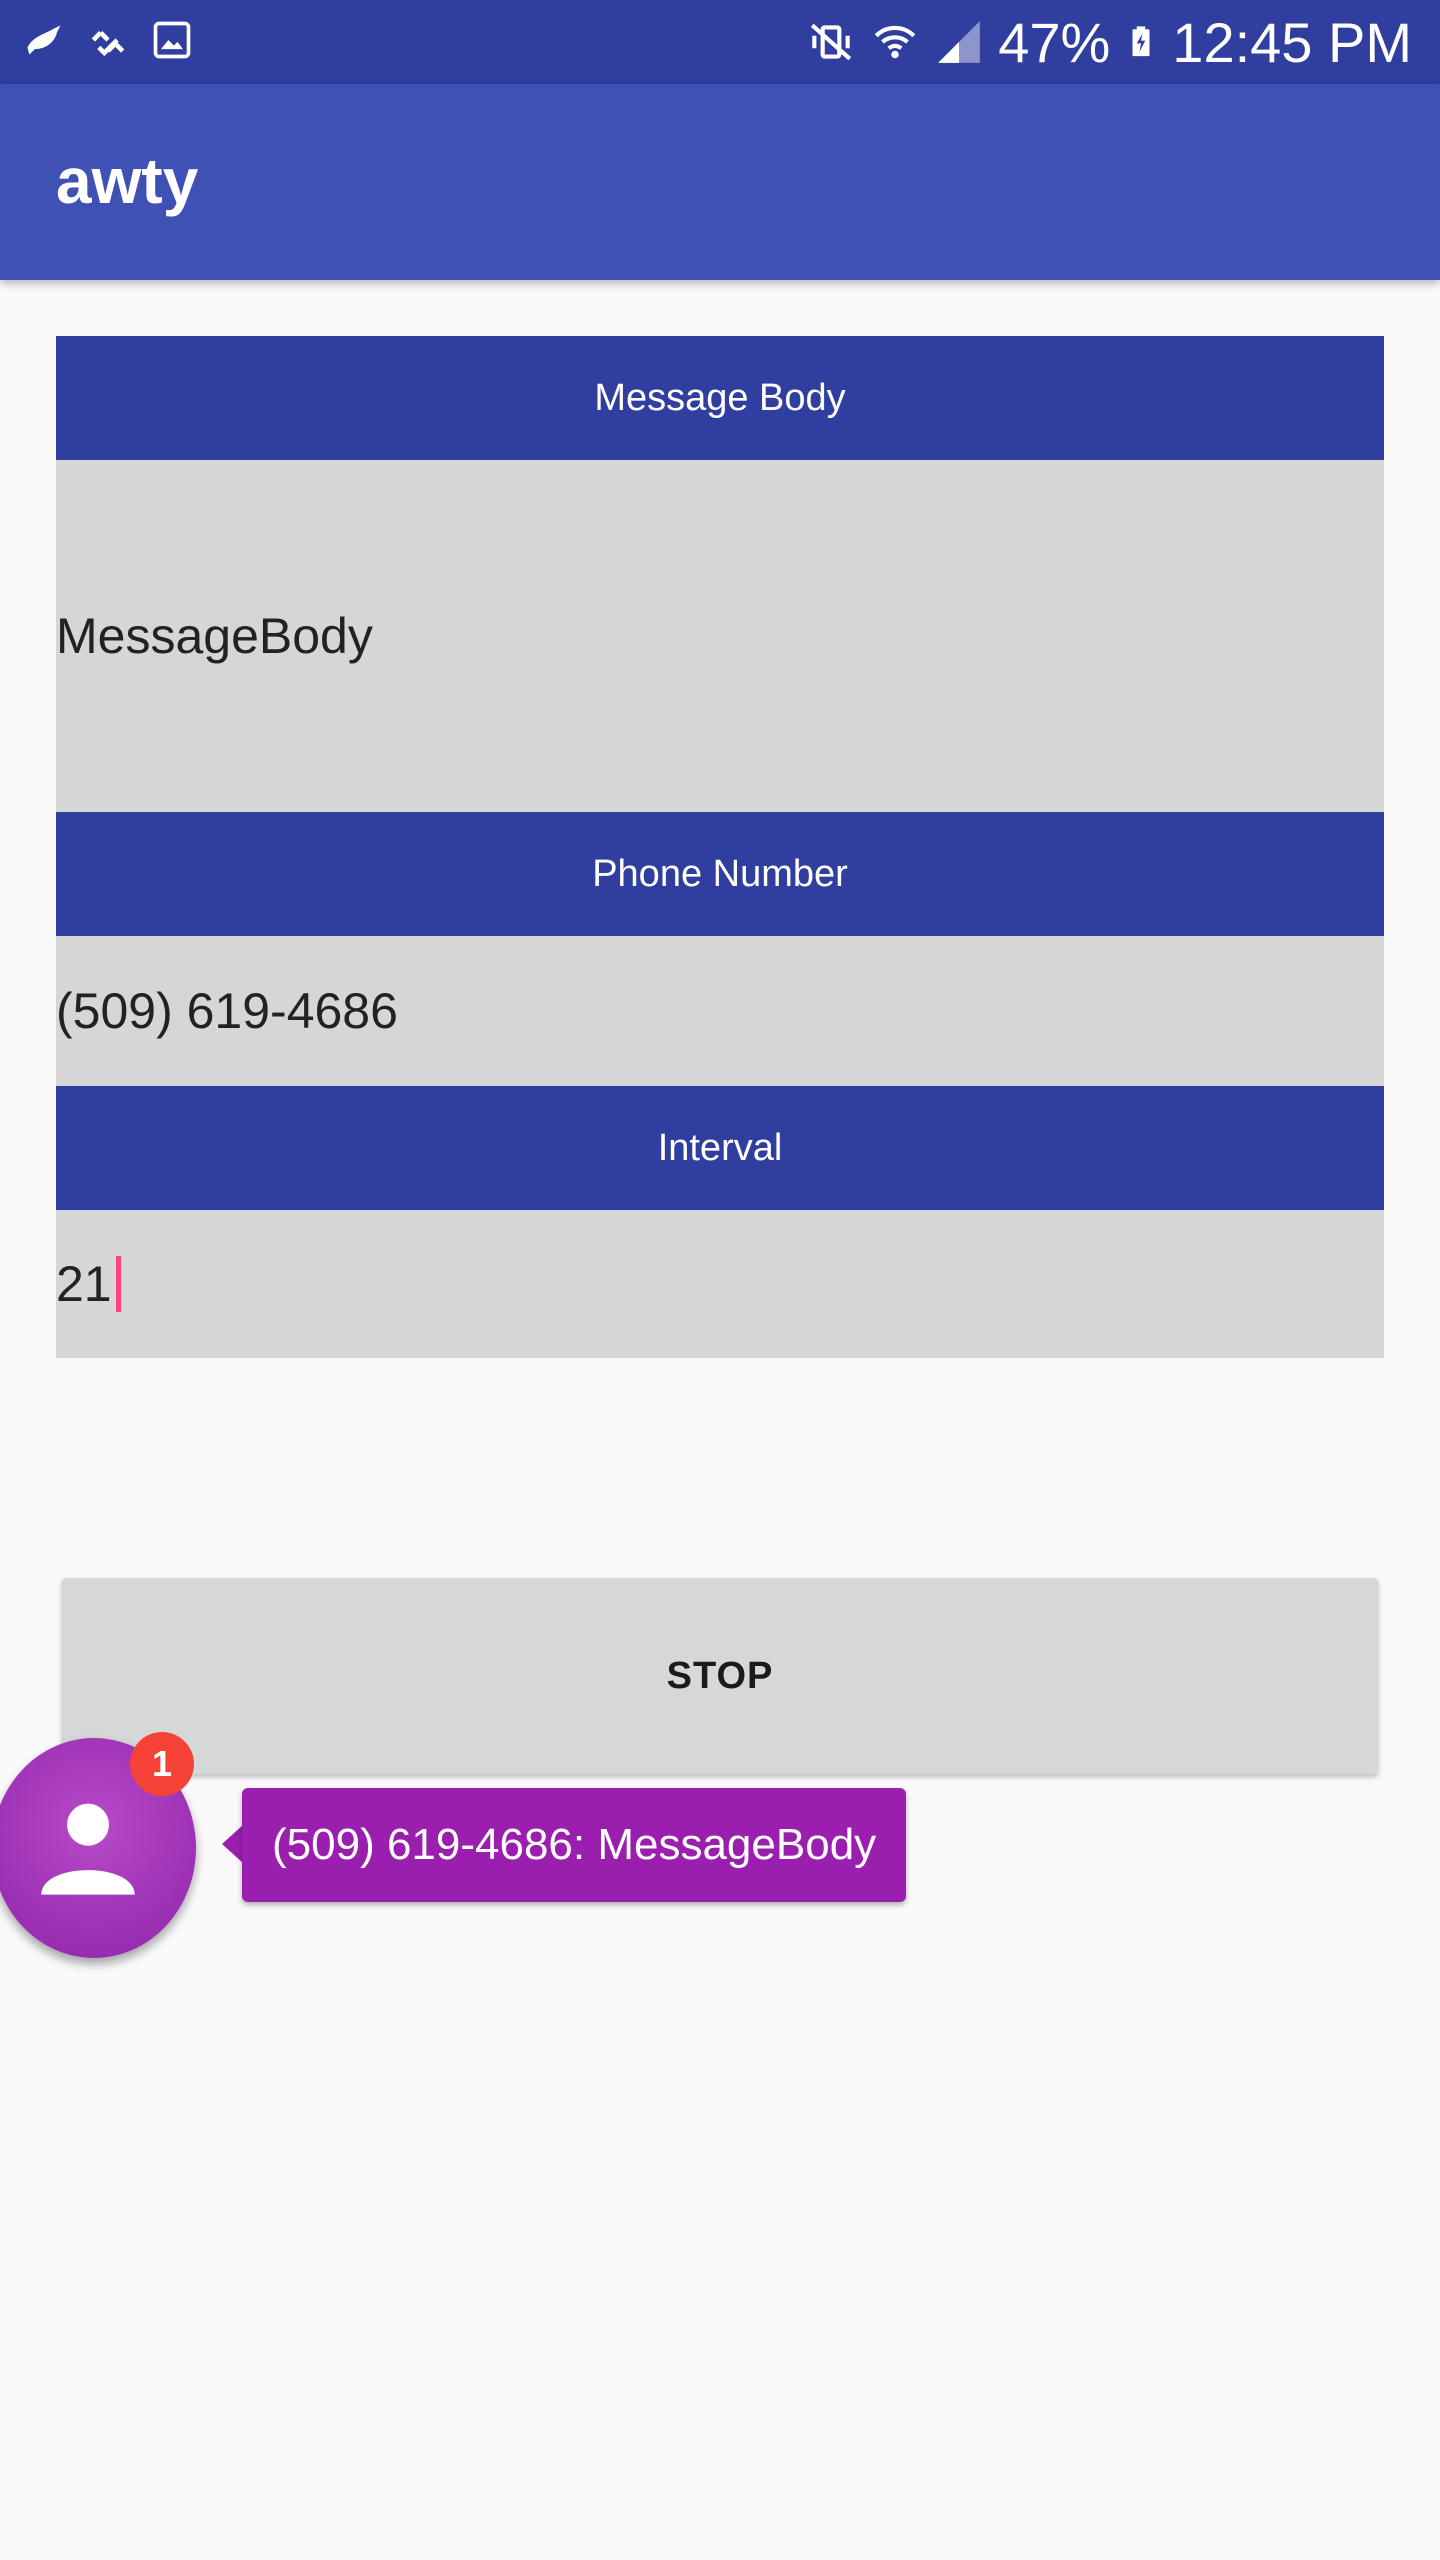 The height and width of the screenshot is (2560, 1440). Describe the element at coordinates (44, 40) in the screenshot. I see `bird-icon` at that location.